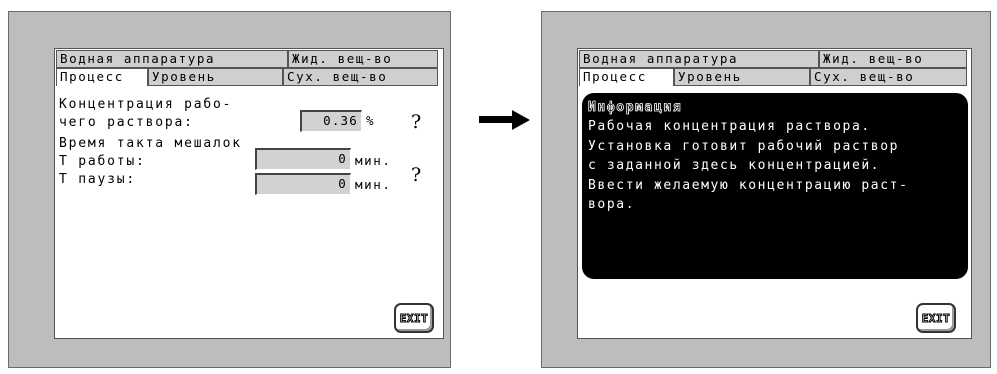 This screenshot has height=374, width=997. Describe the element at coordinates (373, 184) in the screenshot. I see `pause-time-unit: мин.` at that location.